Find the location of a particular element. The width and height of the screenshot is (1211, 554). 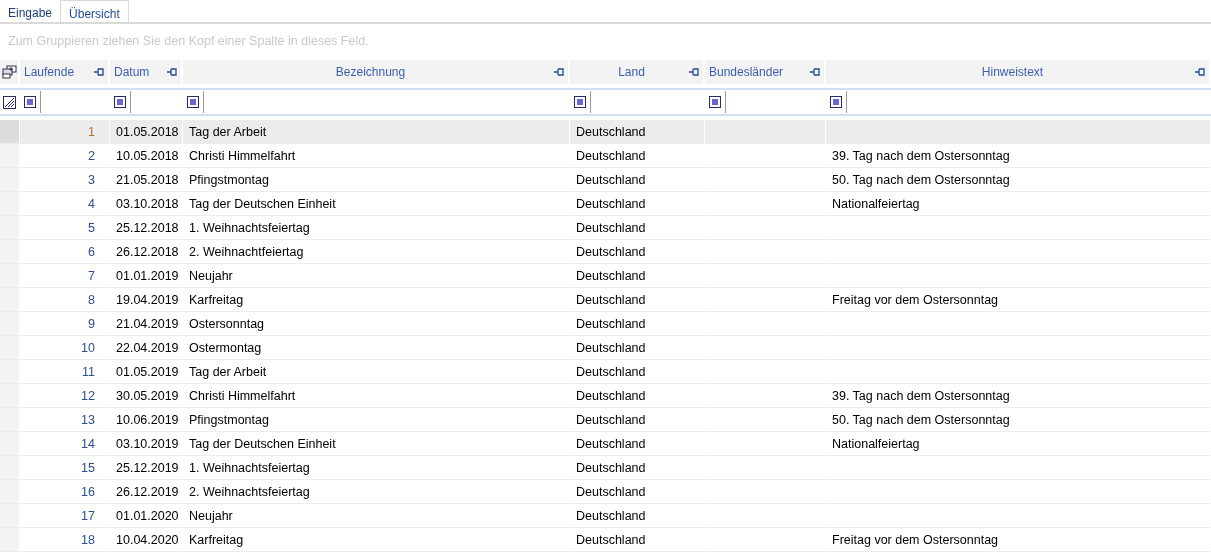

table-cell: 21.04.2019 is located at coordinates (147, 324).